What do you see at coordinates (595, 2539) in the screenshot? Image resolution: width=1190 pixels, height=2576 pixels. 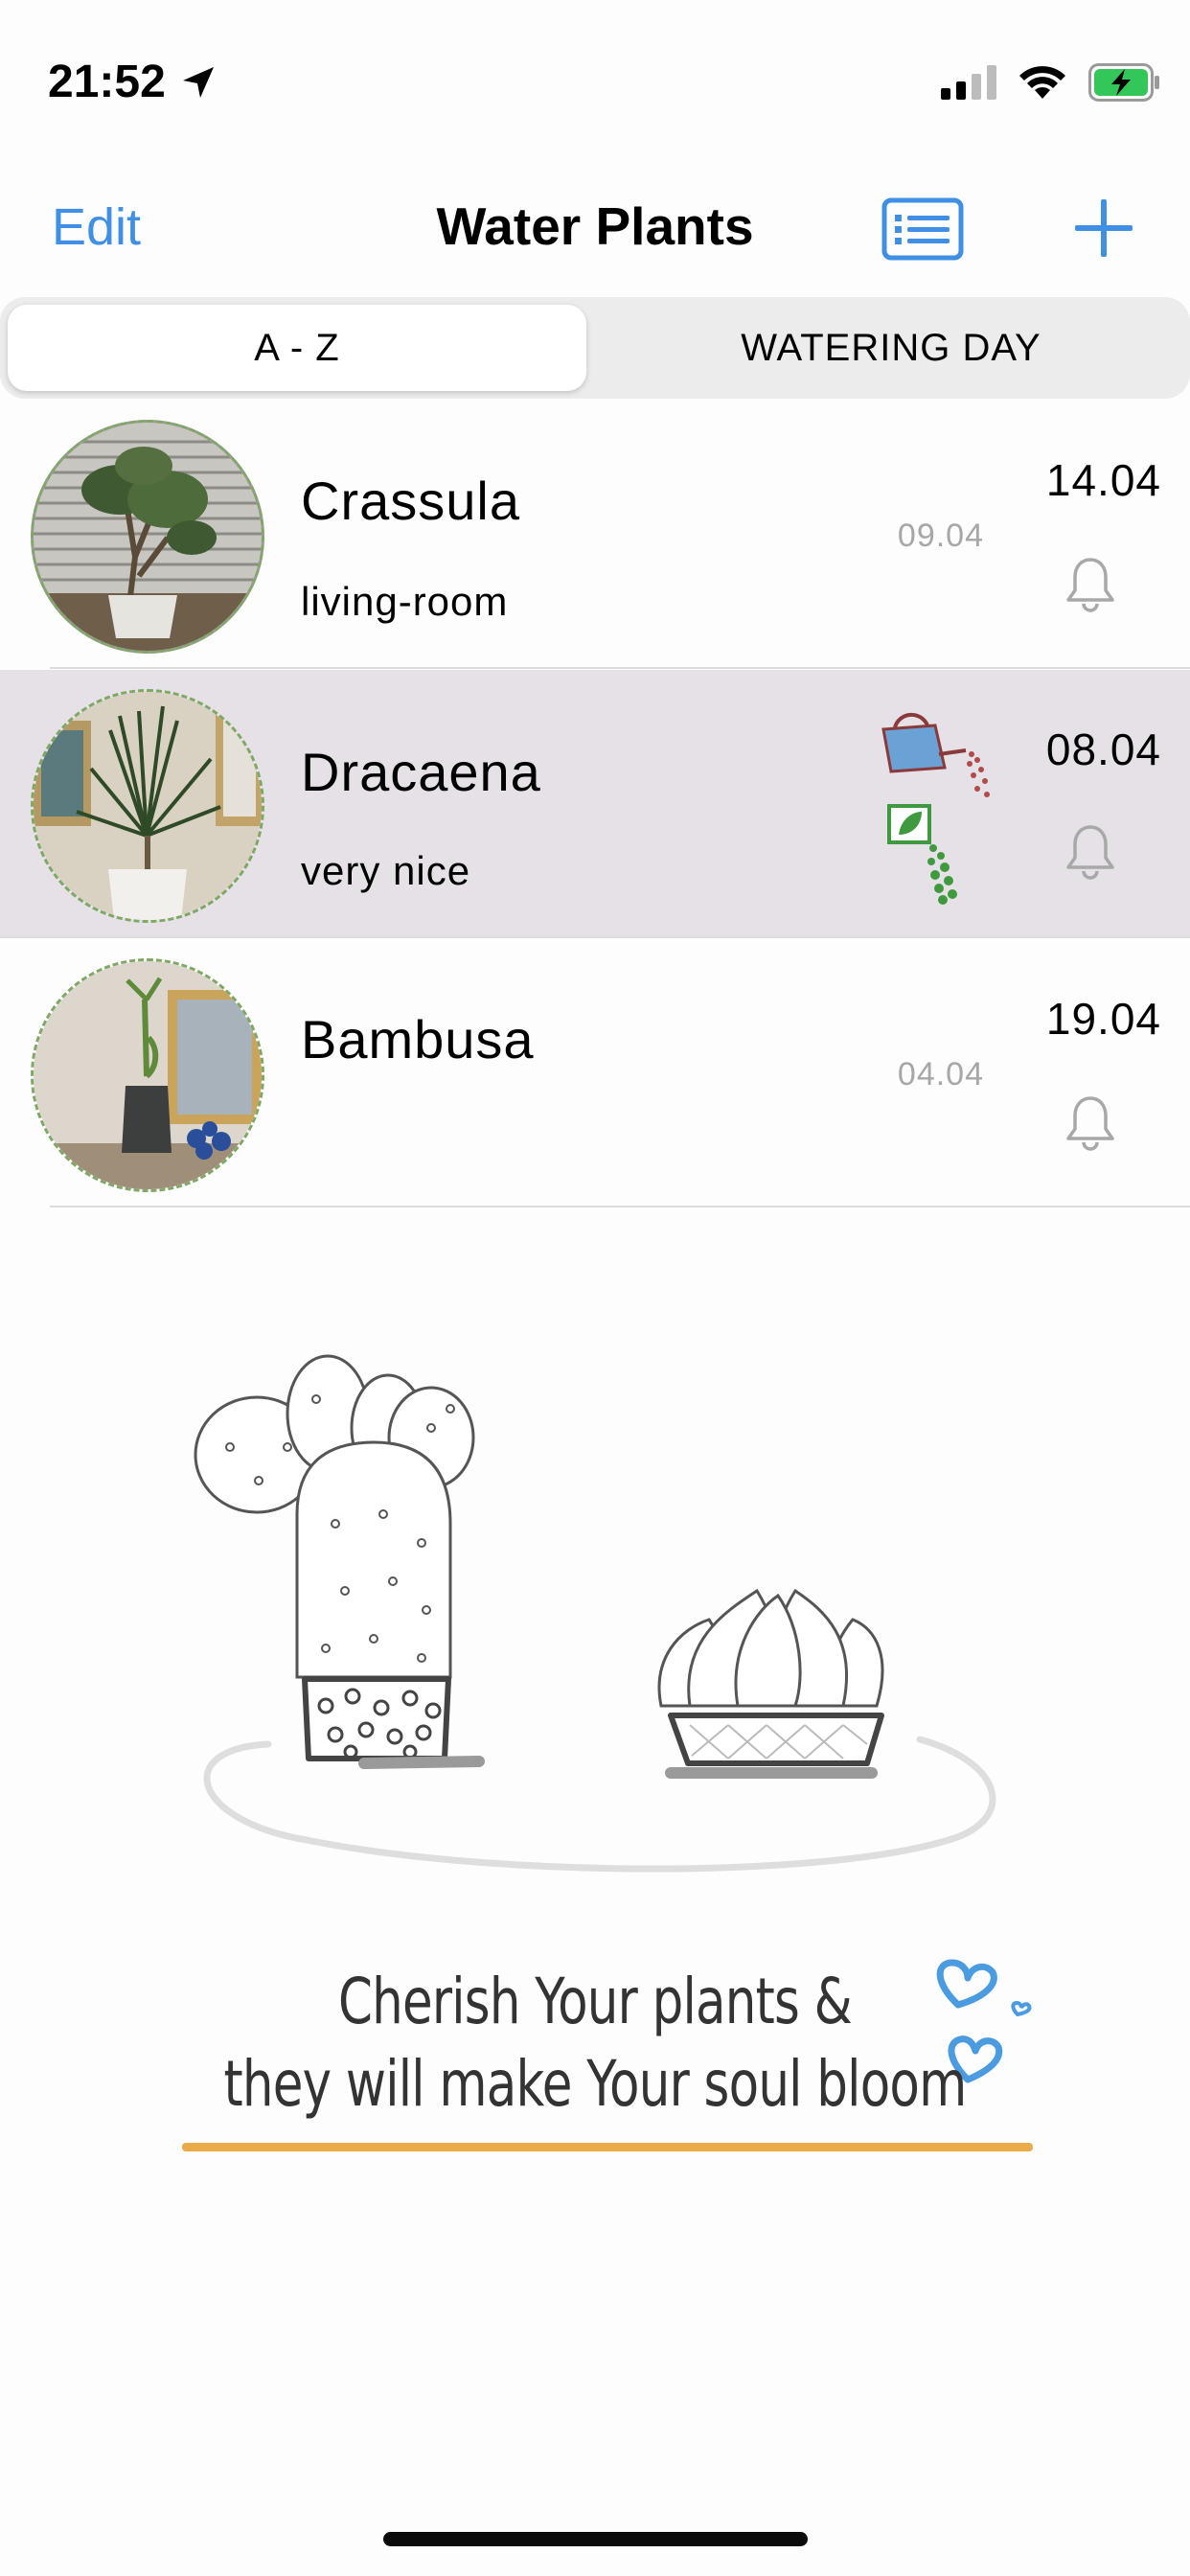 I see `home-indicator` at bounding box center [595, 2539].